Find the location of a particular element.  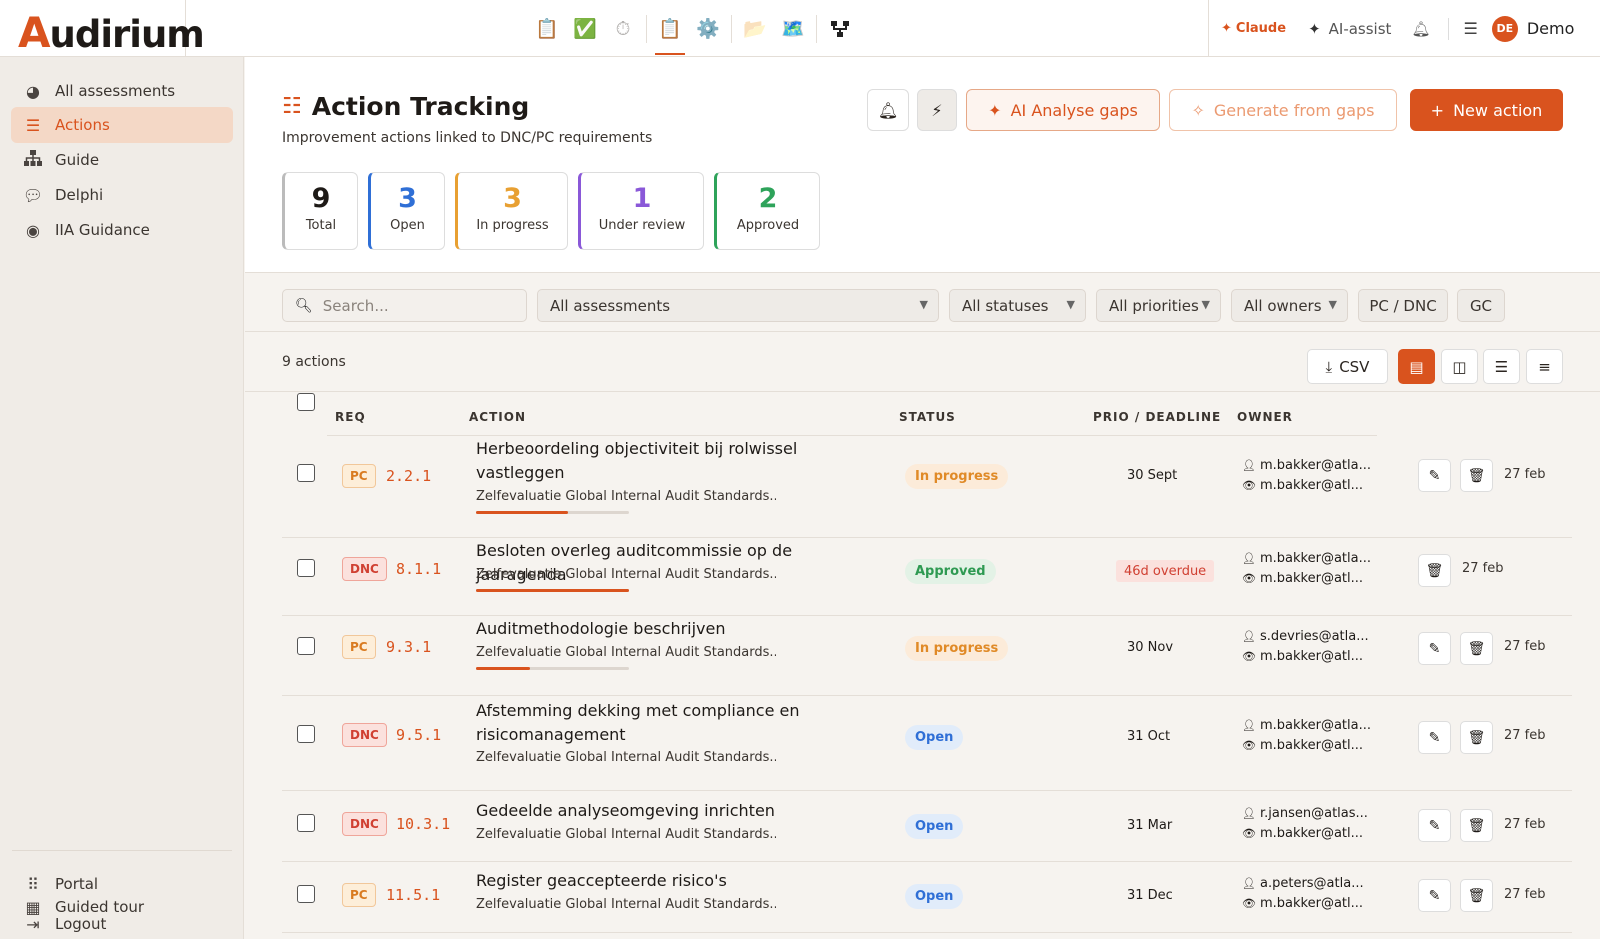

gear-icon: ⚙️ is located at coordinates (708, 28).